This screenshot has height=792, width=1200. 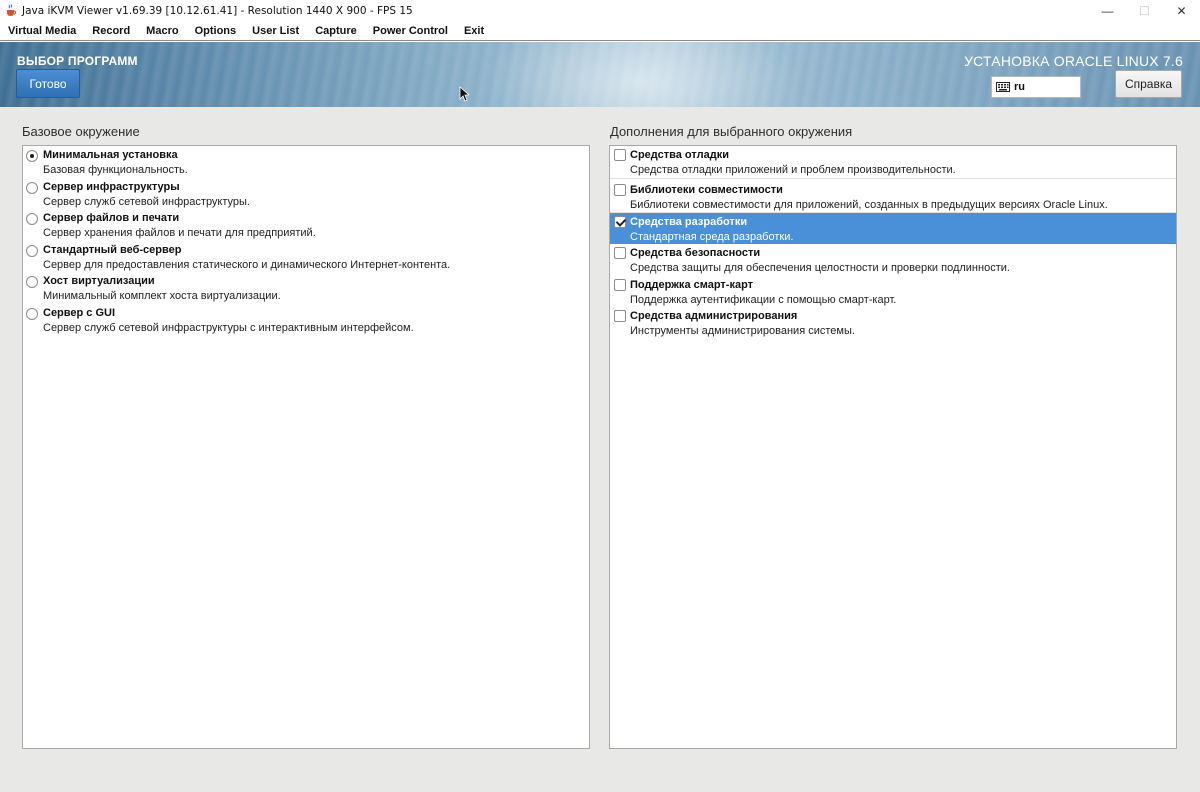 What do you see at coordinates (48, 83) in the screenshot?
I see `done-button: Готово` at bounding box center [48, 83].